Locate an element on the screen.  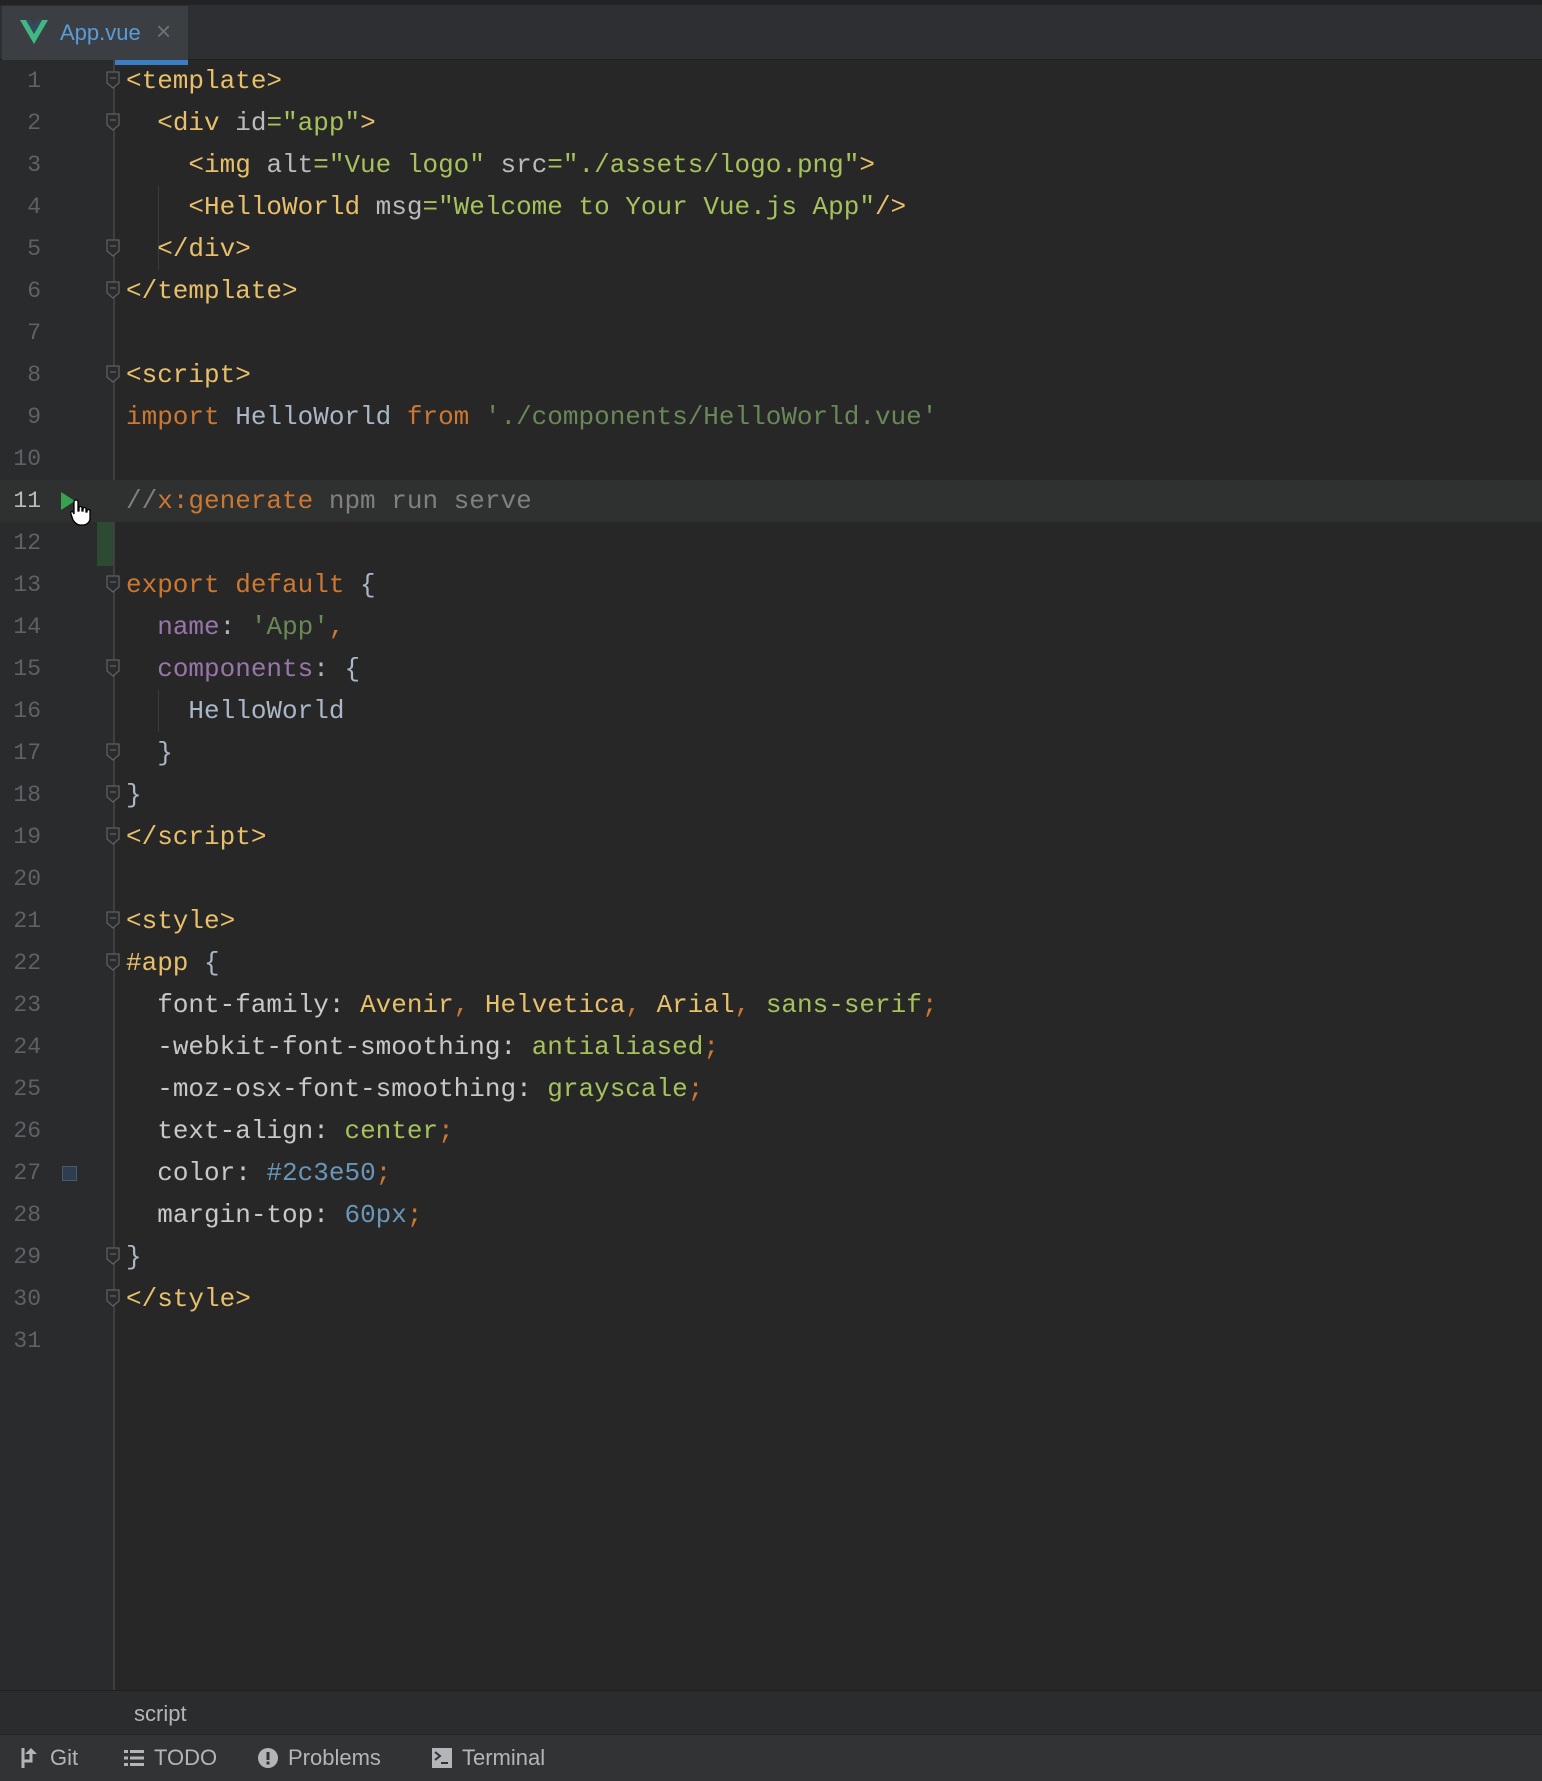
code-line: 1 <template> is located at coordinates (771, 81).